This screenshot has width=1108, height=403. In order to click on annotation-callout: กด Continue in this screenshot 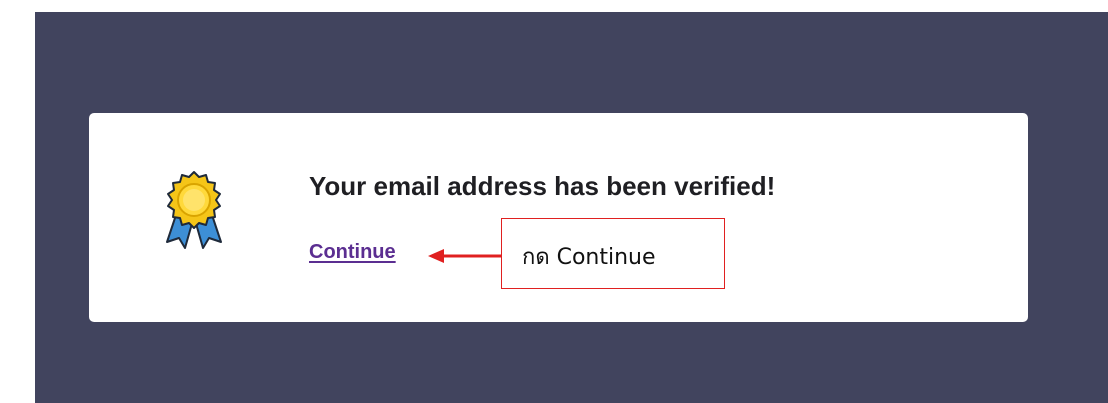, I will do `click(613, 253)`.